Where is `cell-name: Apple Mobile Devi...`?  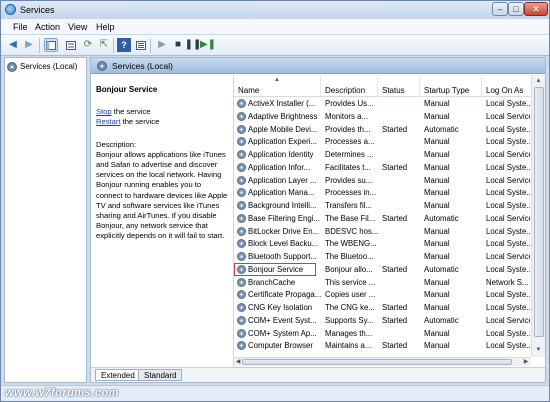
cell-name: Apple Mobile Devi... is located at coordinates (283, 129).